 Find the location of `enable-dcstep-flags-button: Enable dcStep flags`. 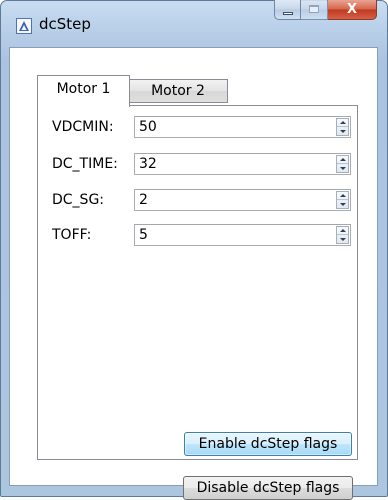

enable-dcstep-flags-button: Enable dcStep flags is located at coordinates (268, 444).